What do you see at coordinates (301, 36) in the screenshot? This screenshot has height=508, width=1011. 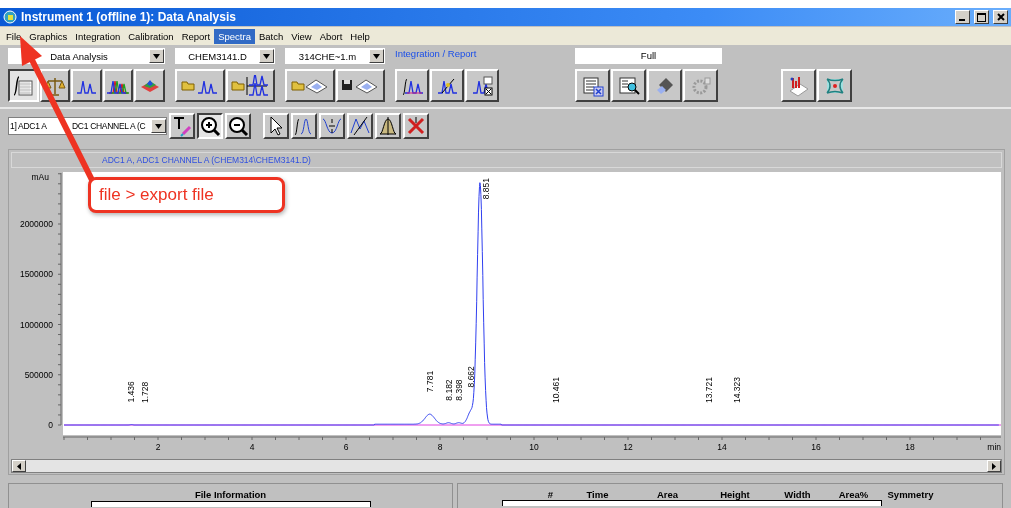 I see `menu-item: View` at bounding box center [301, 36].